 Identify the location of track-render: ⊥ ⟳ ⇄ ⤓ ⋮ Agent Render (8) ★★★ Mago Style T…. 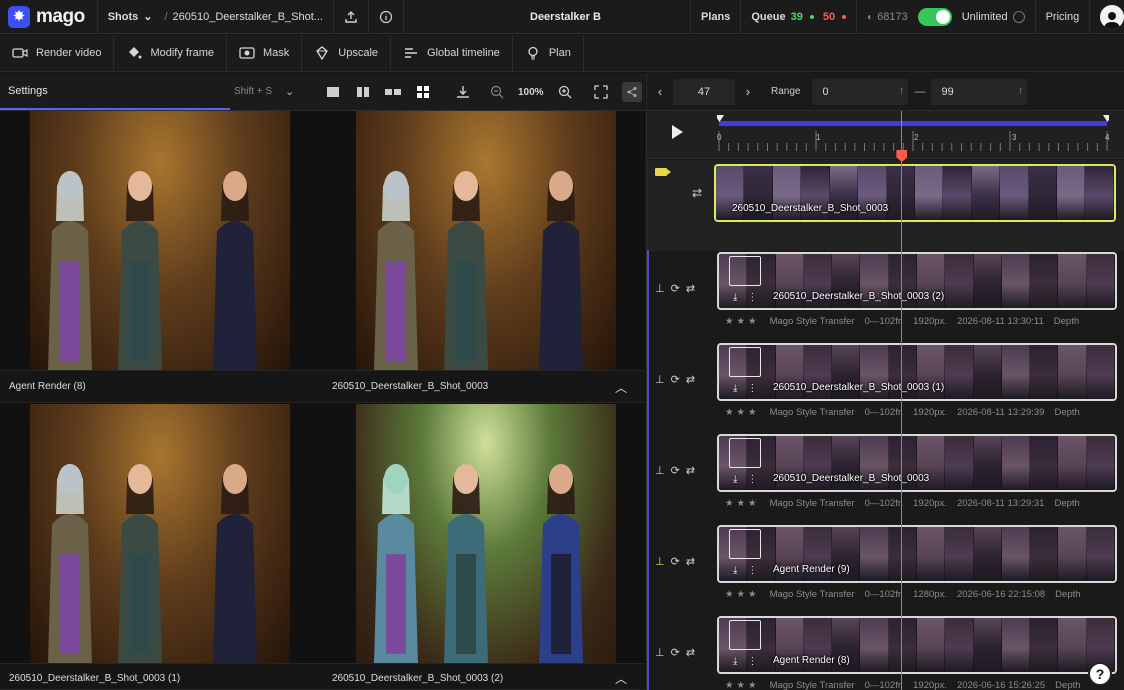
(885, 652).